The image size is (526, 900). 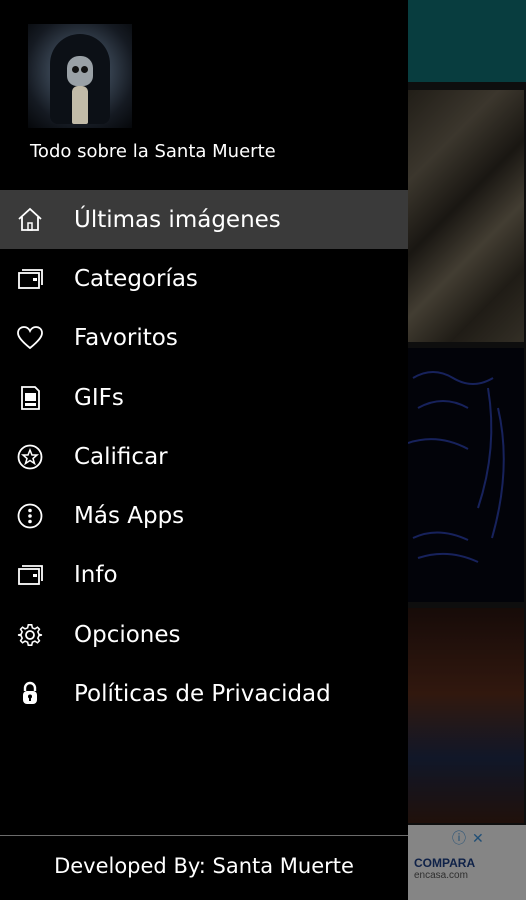 What do you see at coordinates (177, 219) in the screenshot?
I see `menu-item-label: Últimas imágenes` at bounding box center [177, 219].